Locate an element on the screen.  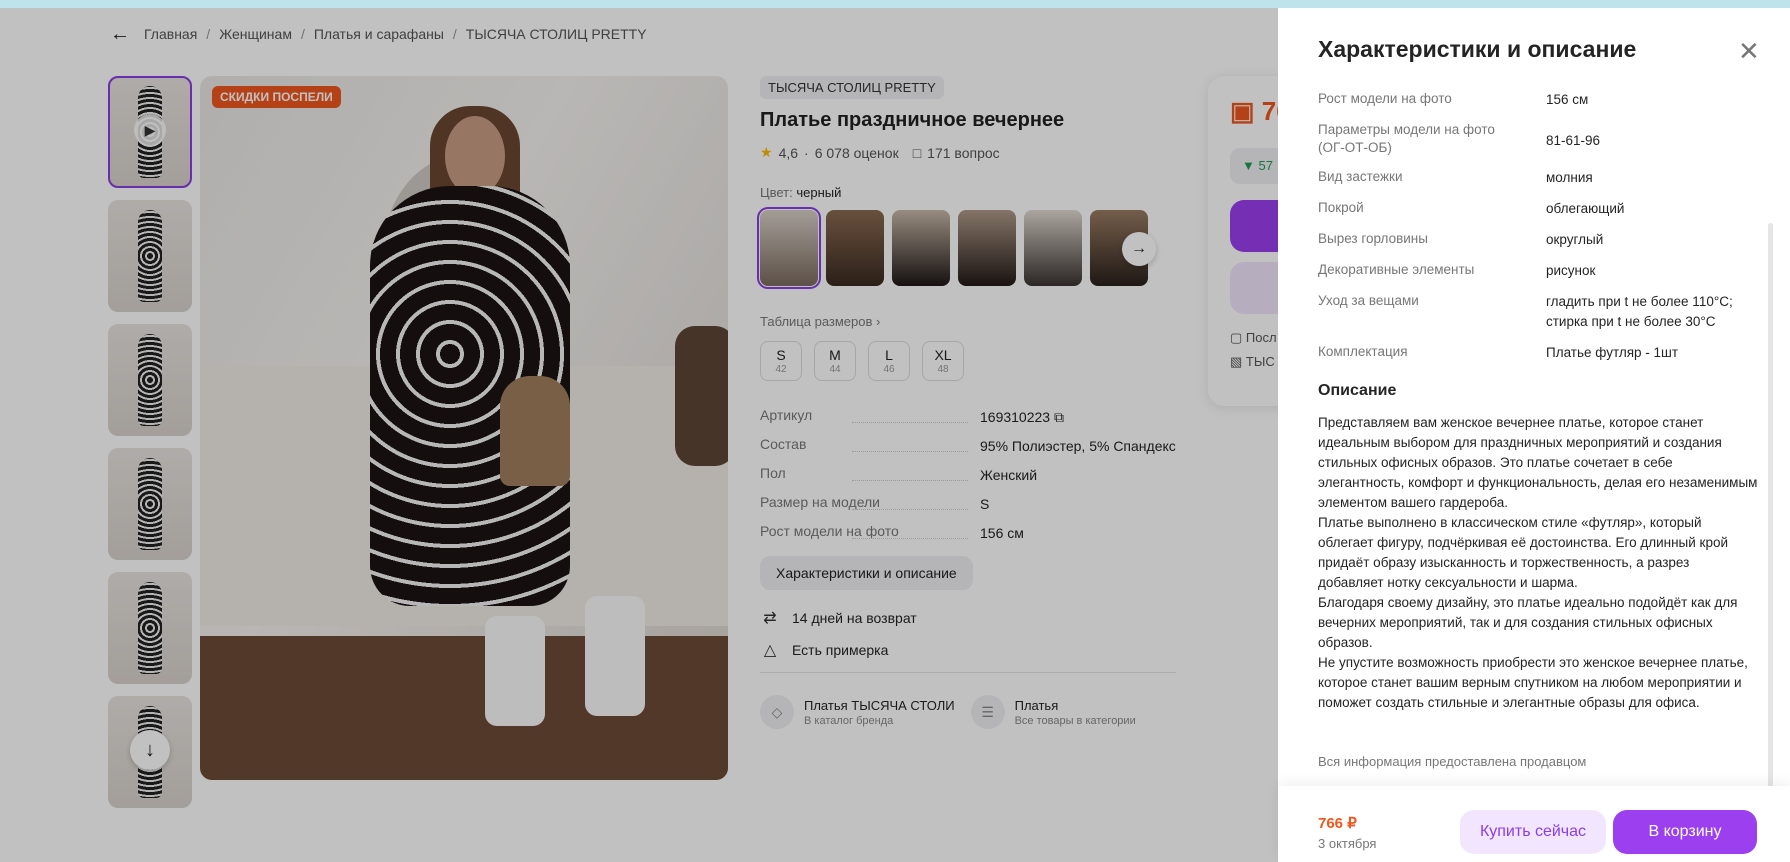
spec-row: Вид застежки молния is located at coordinates (1538, 178).